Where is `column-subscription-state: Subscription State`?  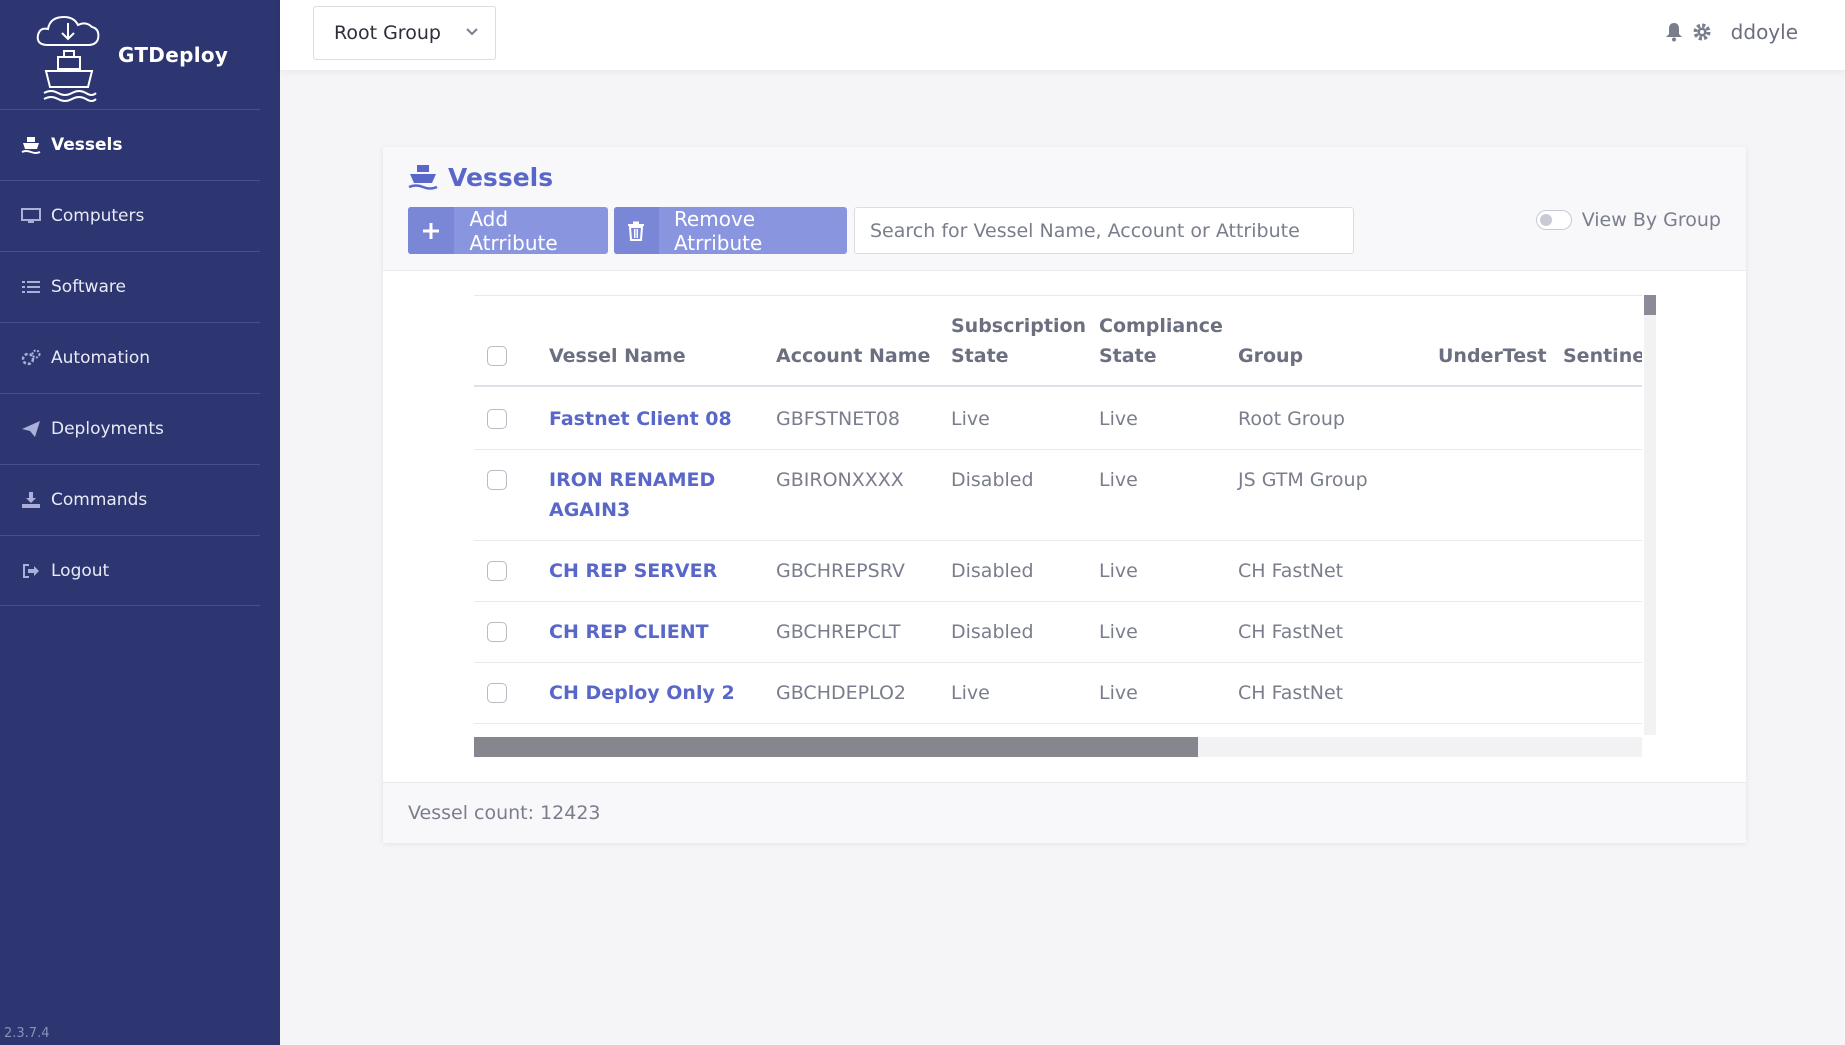
column-subscription-state: Subscription State is located at coordinates (1018, 341).